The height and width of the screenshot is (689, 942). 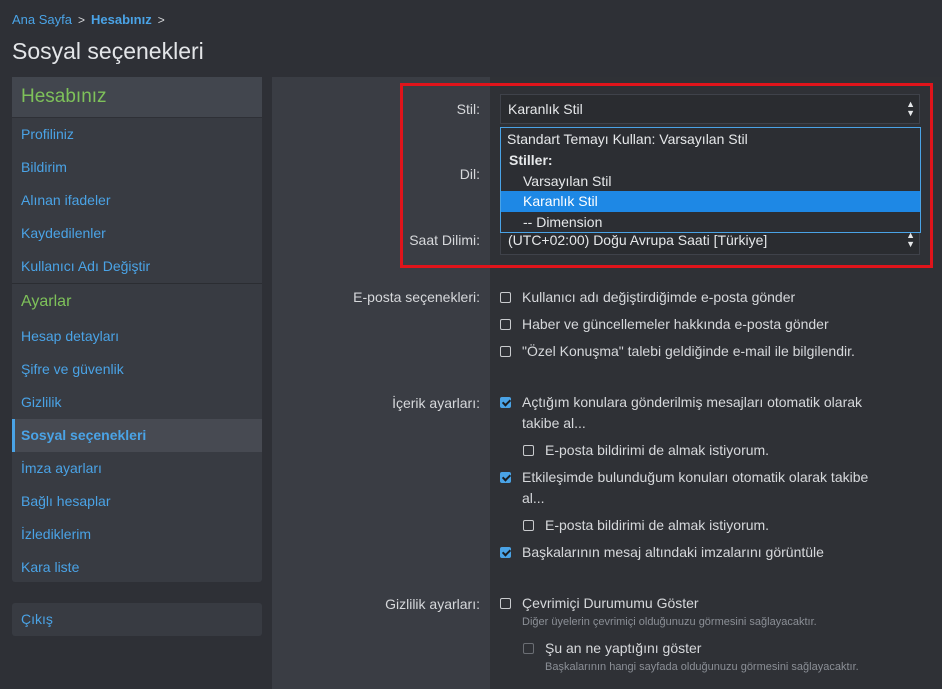 What do you see at coordinates (137, 301) in the screenshot?
I see `sidebar-section-settings: Ayarlar` at bounding box center [137, 301].